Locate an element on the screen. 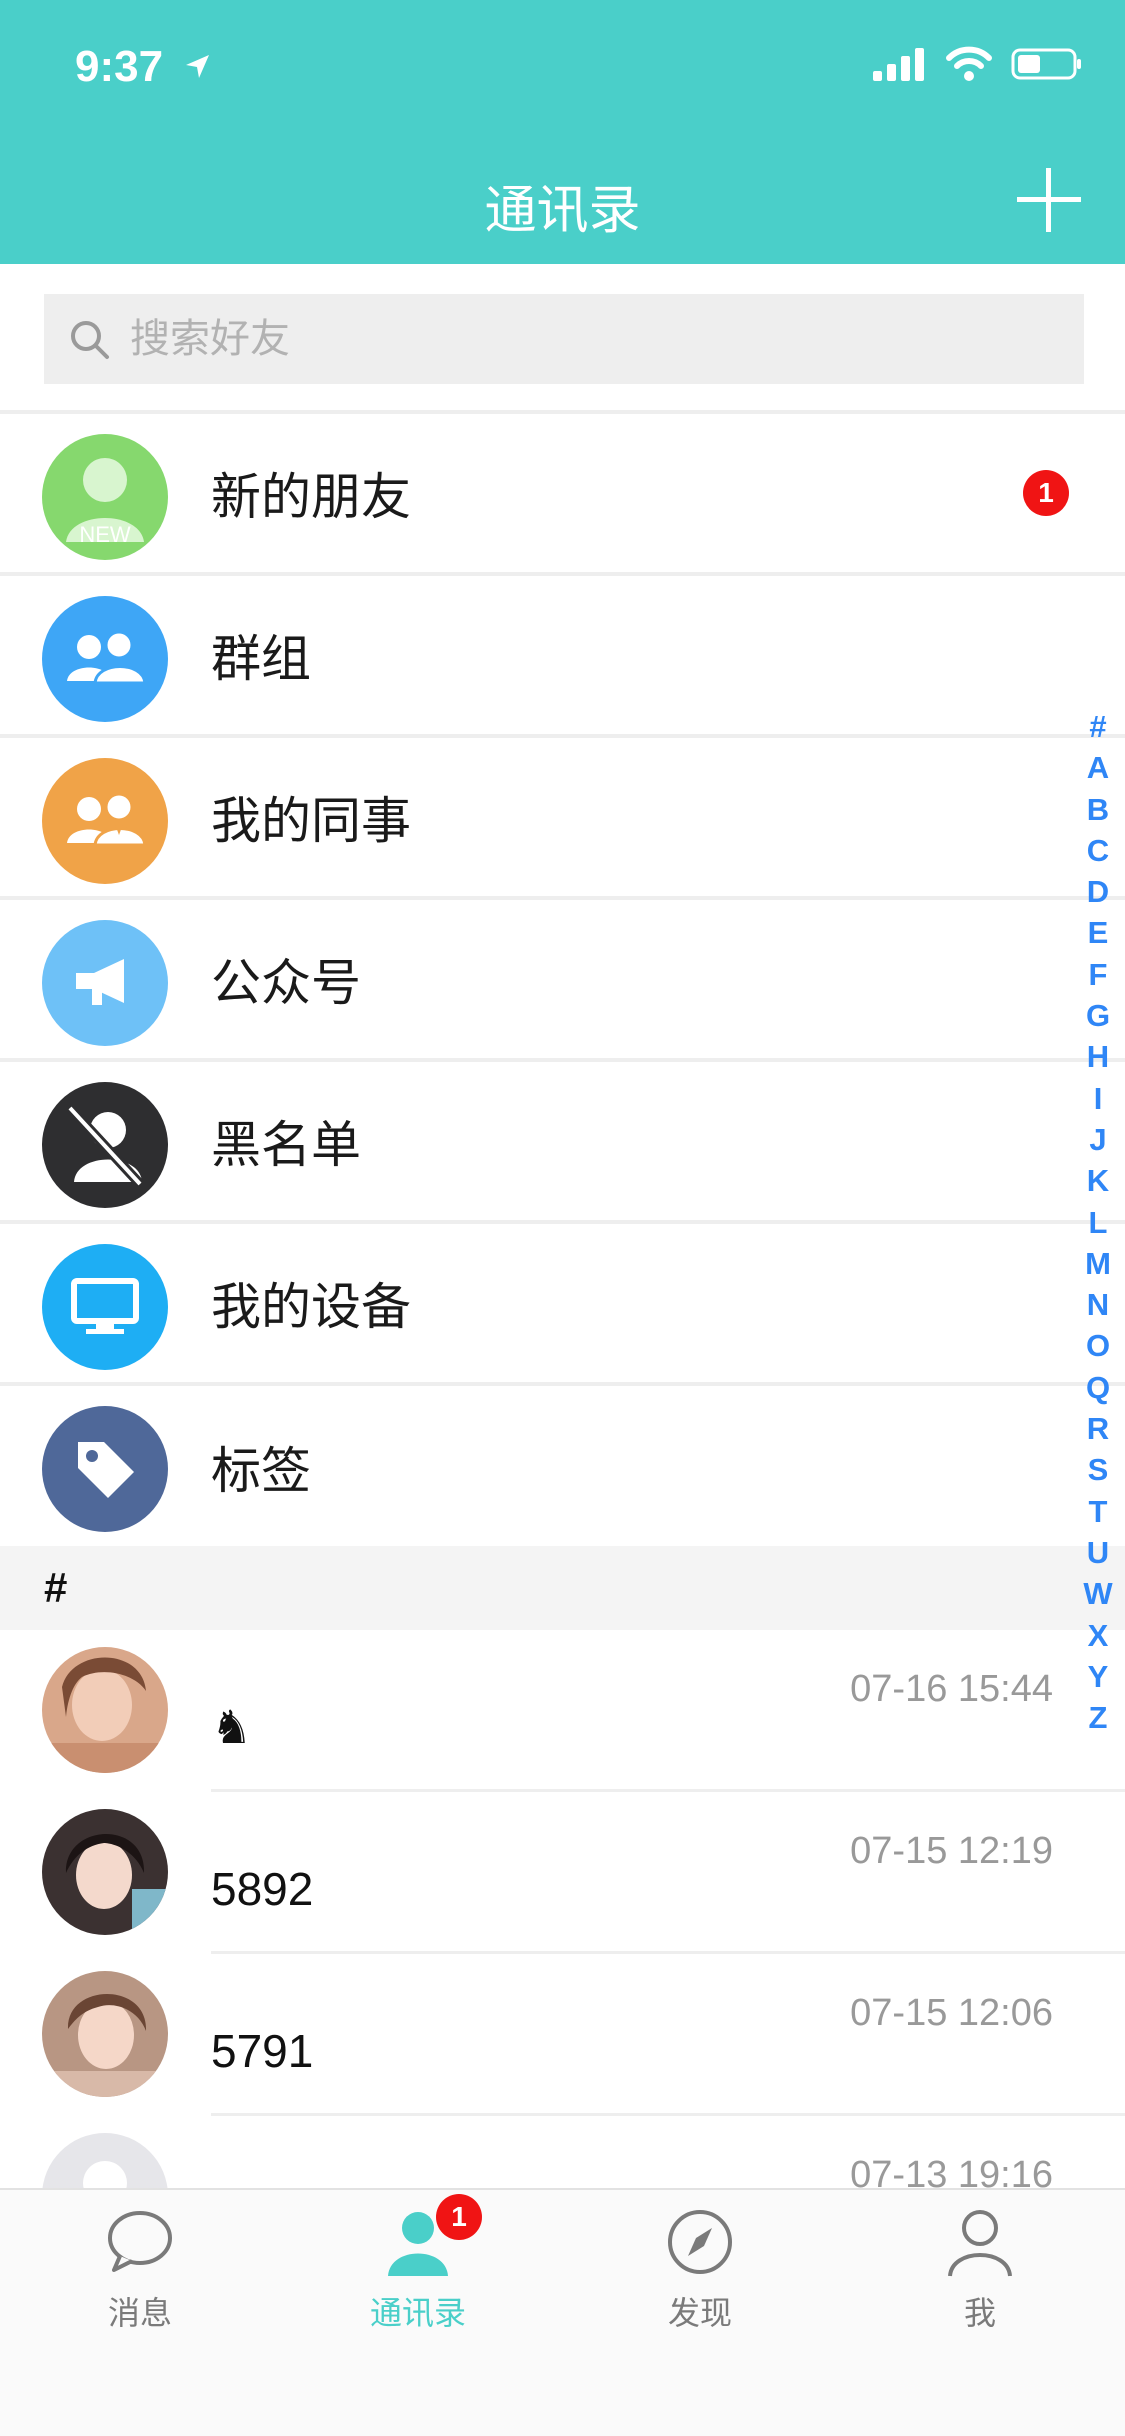 This screenshot has height=2436, width=1125. unread-badge: 1 is located at coordinates (1046, 493).